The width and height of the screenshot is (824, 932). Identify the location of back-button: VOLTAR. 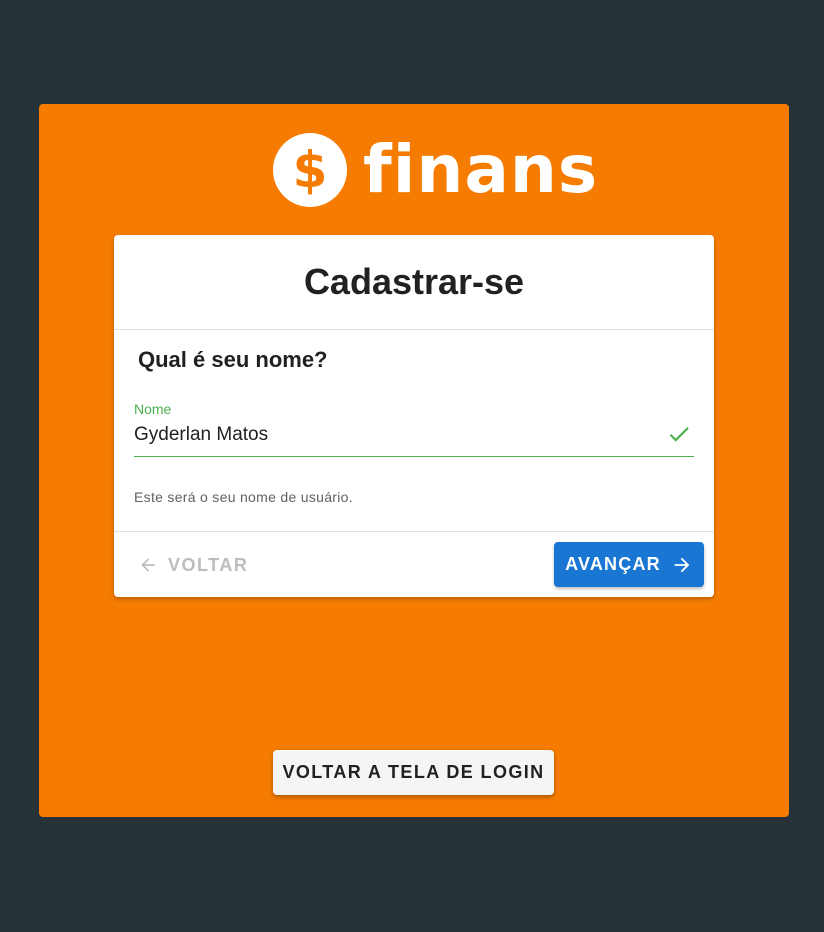
(193, 565).